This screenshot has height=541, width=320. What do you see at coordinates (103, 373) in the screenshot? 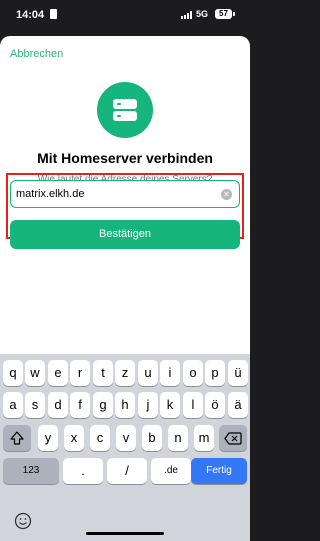
I see `key-t: t` at bounding box center [103, 373].